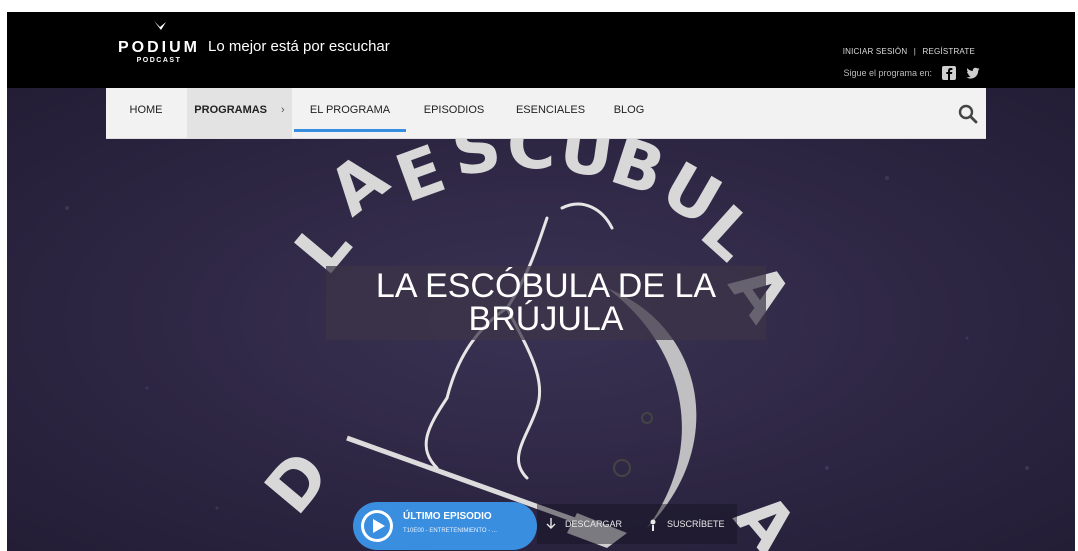  What do you see at coordinates (875, 51) in the screenshot?
I see `login-link: INICIAR SESIÓN` at bounding box center [875, 51].